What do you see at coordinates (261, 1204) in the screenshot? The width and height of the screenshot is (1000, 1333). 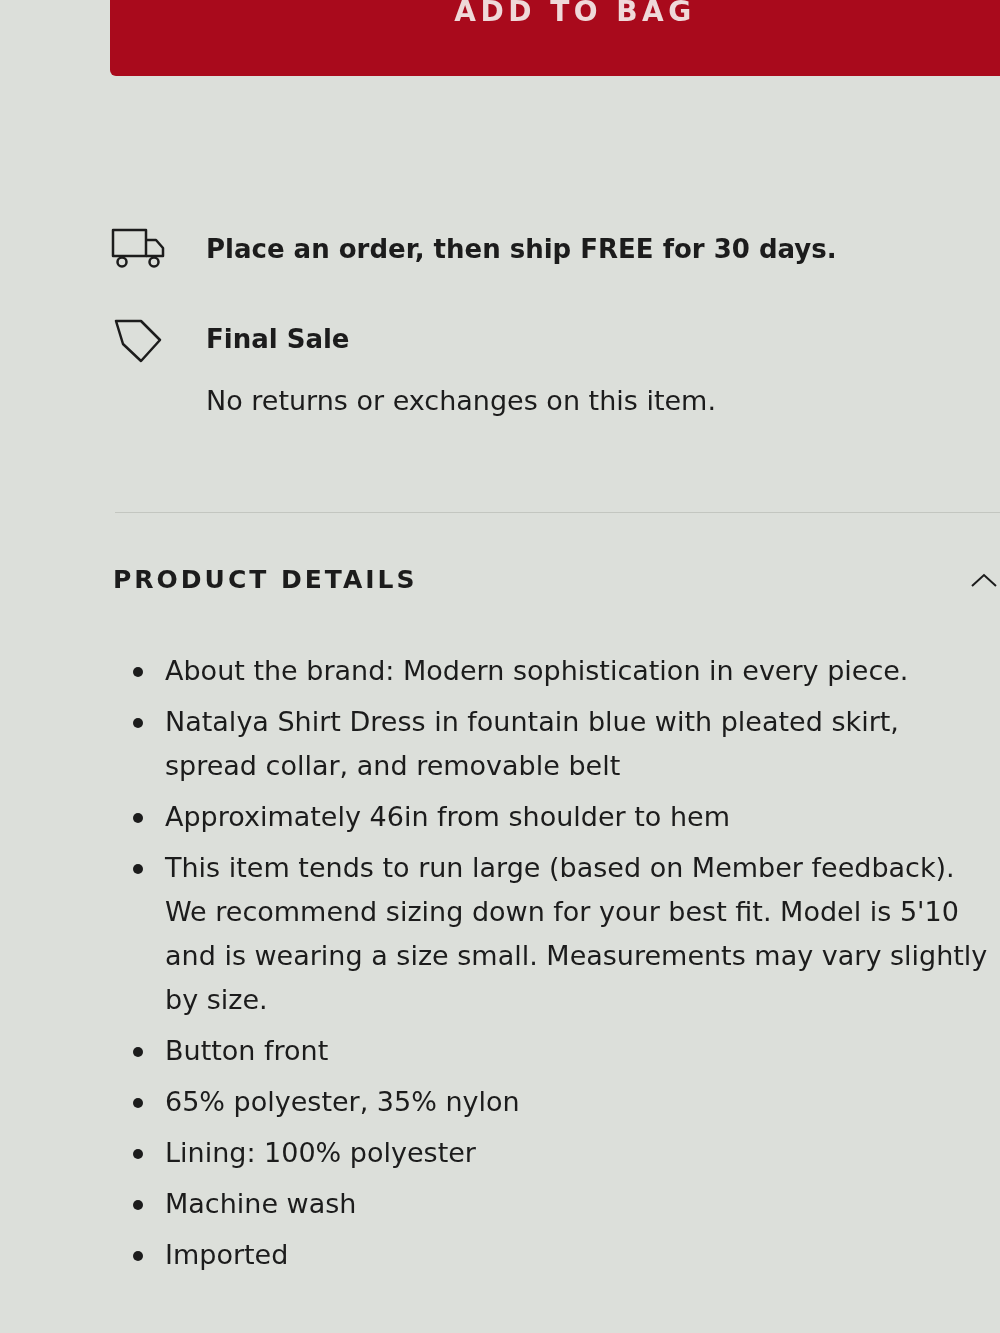 I see `detail-text: Machine wash` at bounding box center [261, 1204].